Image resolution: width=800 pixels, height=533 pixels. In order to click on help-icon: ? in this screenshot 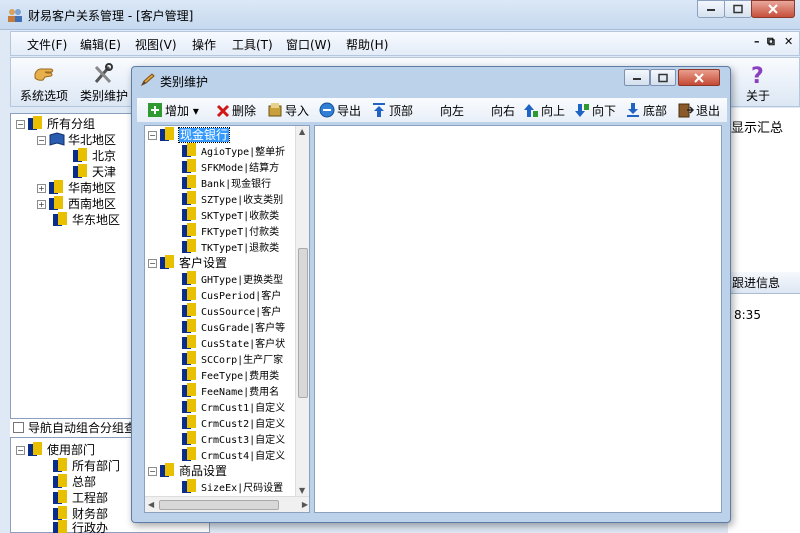, I will do `click(757, 75)`.